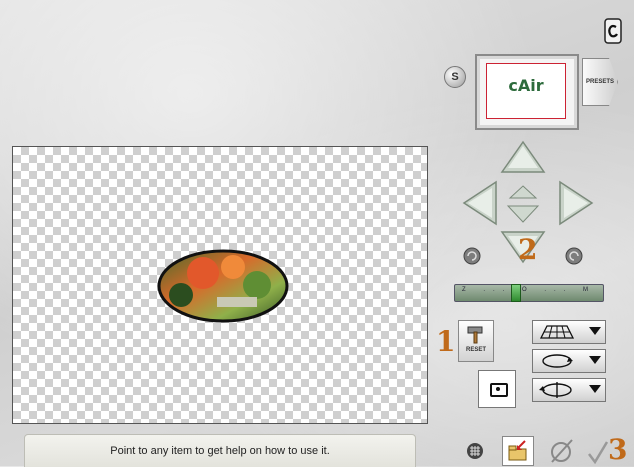 The height and width of the screenshot is (467, 634). Describe the element at coordinates (516, 293) in the screenshot. I see `zoom-slider-thumb` at that location.